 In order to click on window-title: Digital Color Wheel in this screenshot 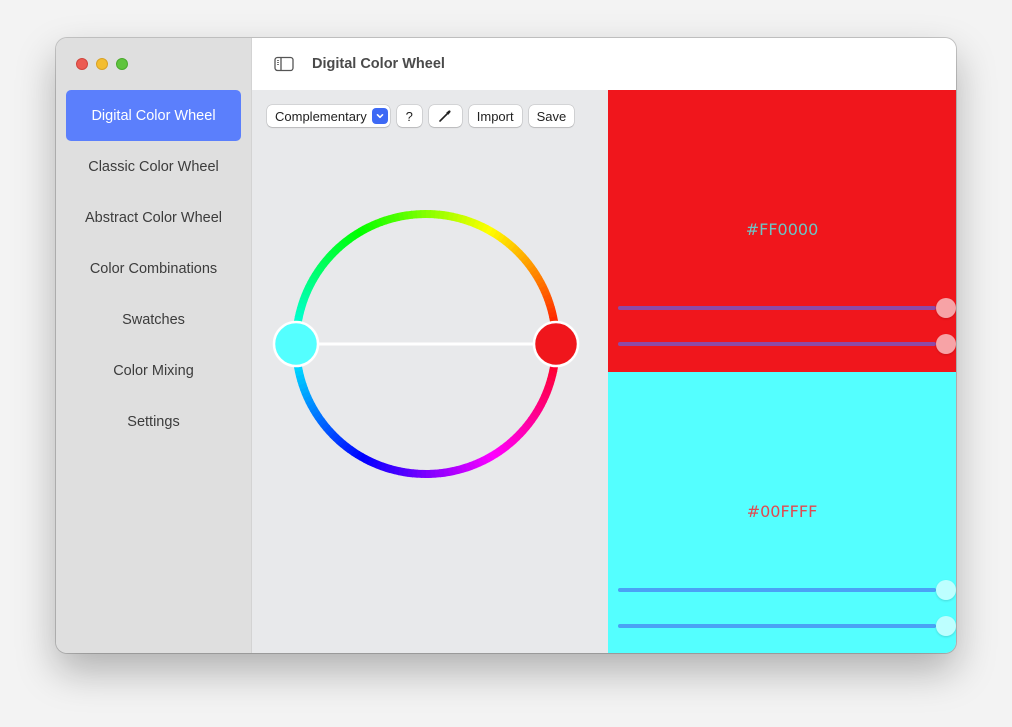, I will do `click(378, 64)`.